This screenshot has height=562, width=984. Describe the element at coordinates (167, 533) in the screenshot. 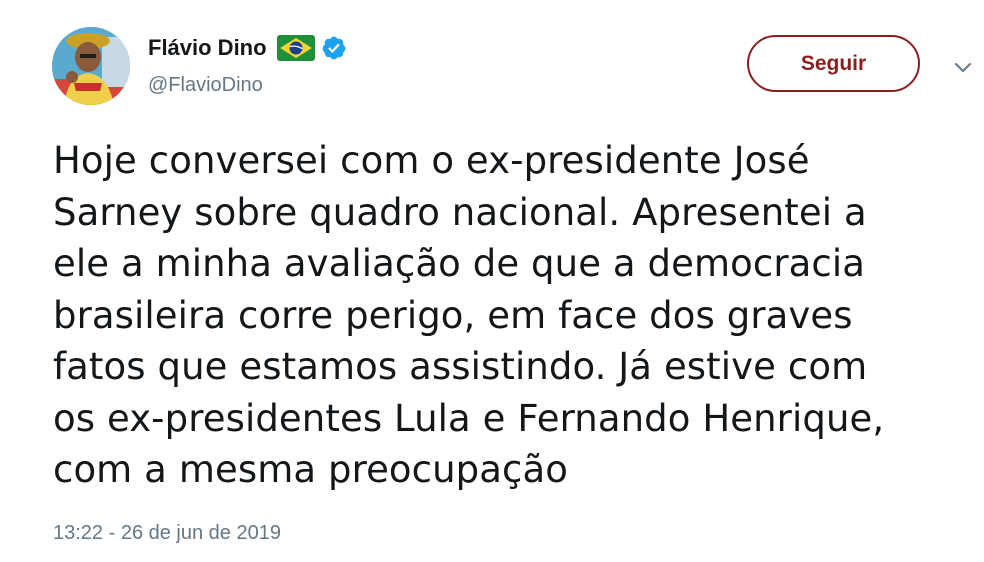

I see `tweet-timestamp: 13:22 - 26 de jun de 2019` at that location.